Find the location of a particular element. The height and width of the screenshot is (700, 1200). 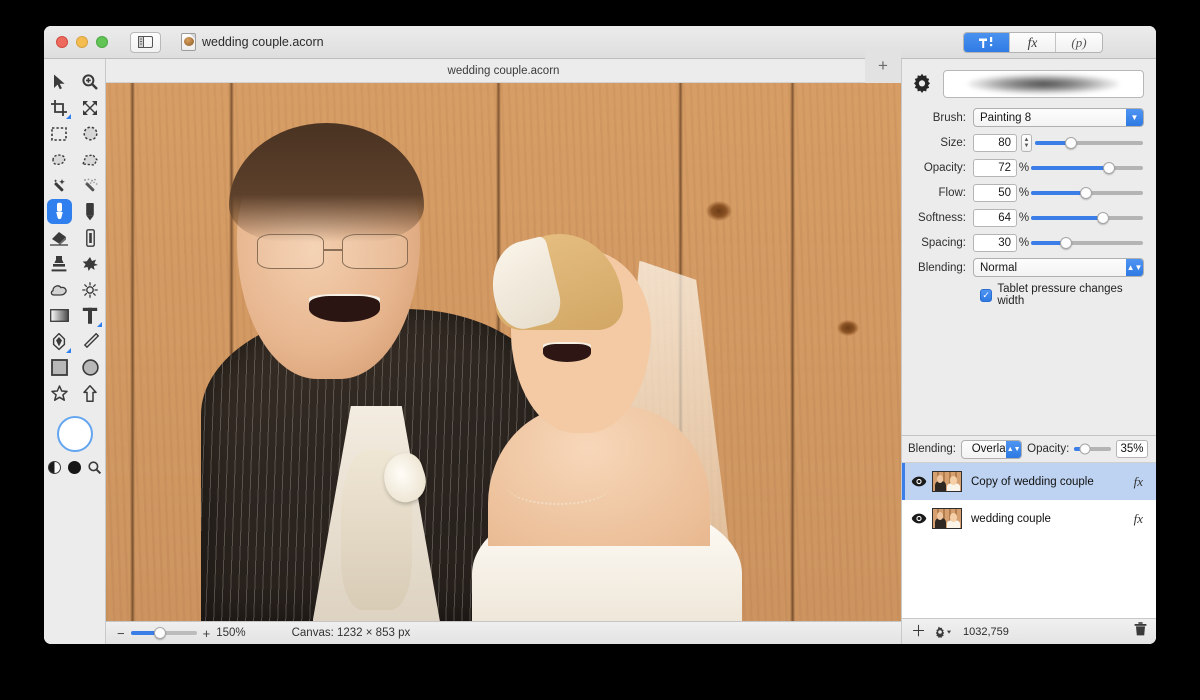

blur-tool is located at coordinates (59, 289).